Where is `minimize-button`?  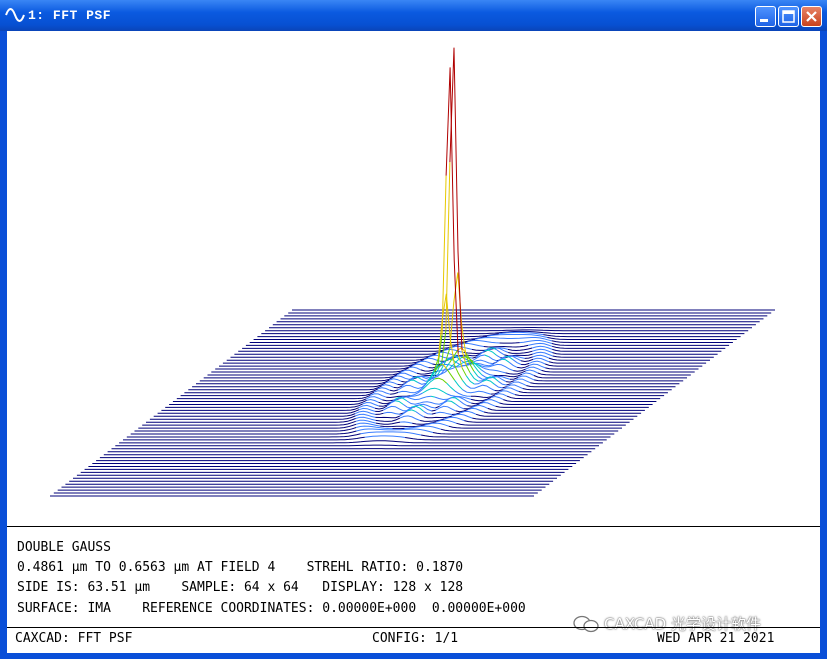 minimize-button is located at coordinates (765, 16).